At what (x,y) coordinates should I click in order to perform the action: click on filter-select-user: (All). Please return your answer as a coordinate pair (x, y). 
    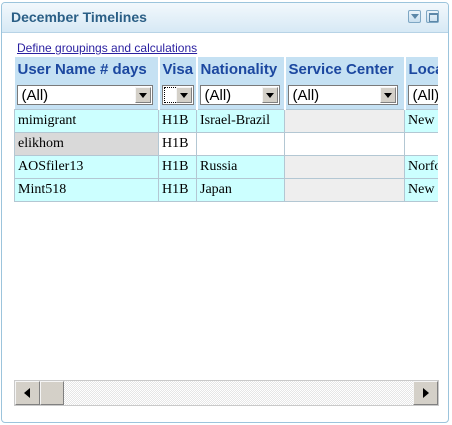
    Looking at the image, I should click on (84, 95).